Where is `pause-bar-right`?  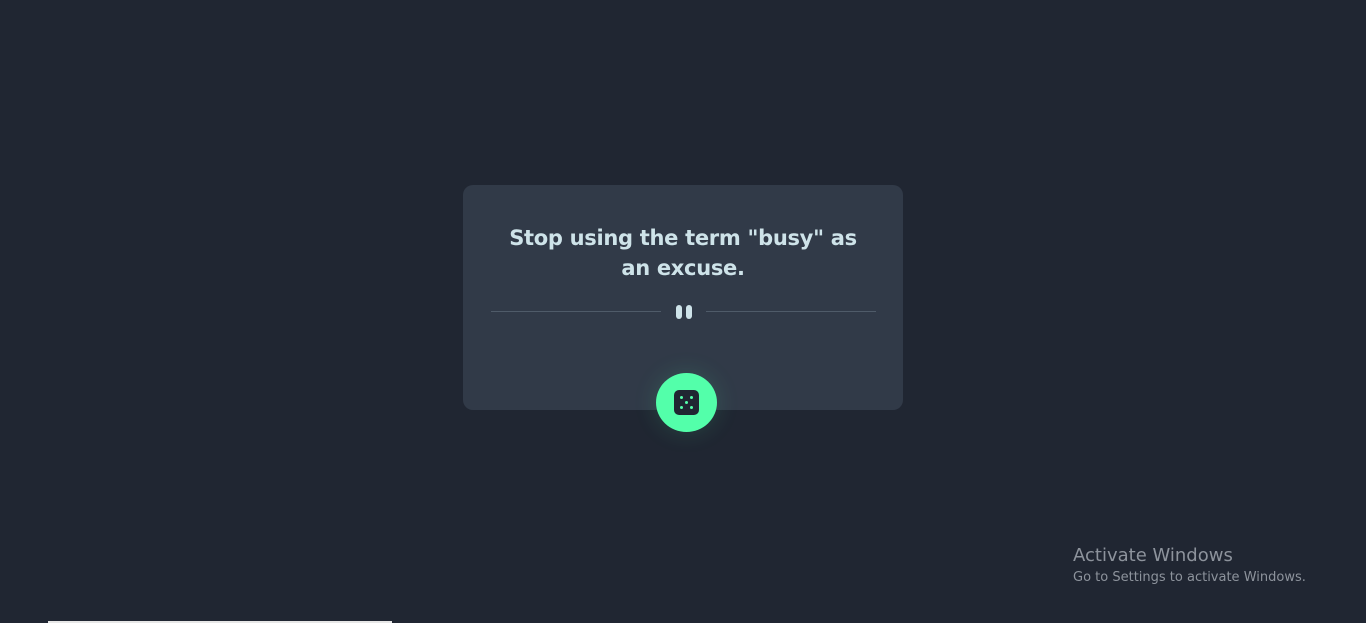 pause-bar-right is located at coordinates (689, 312).